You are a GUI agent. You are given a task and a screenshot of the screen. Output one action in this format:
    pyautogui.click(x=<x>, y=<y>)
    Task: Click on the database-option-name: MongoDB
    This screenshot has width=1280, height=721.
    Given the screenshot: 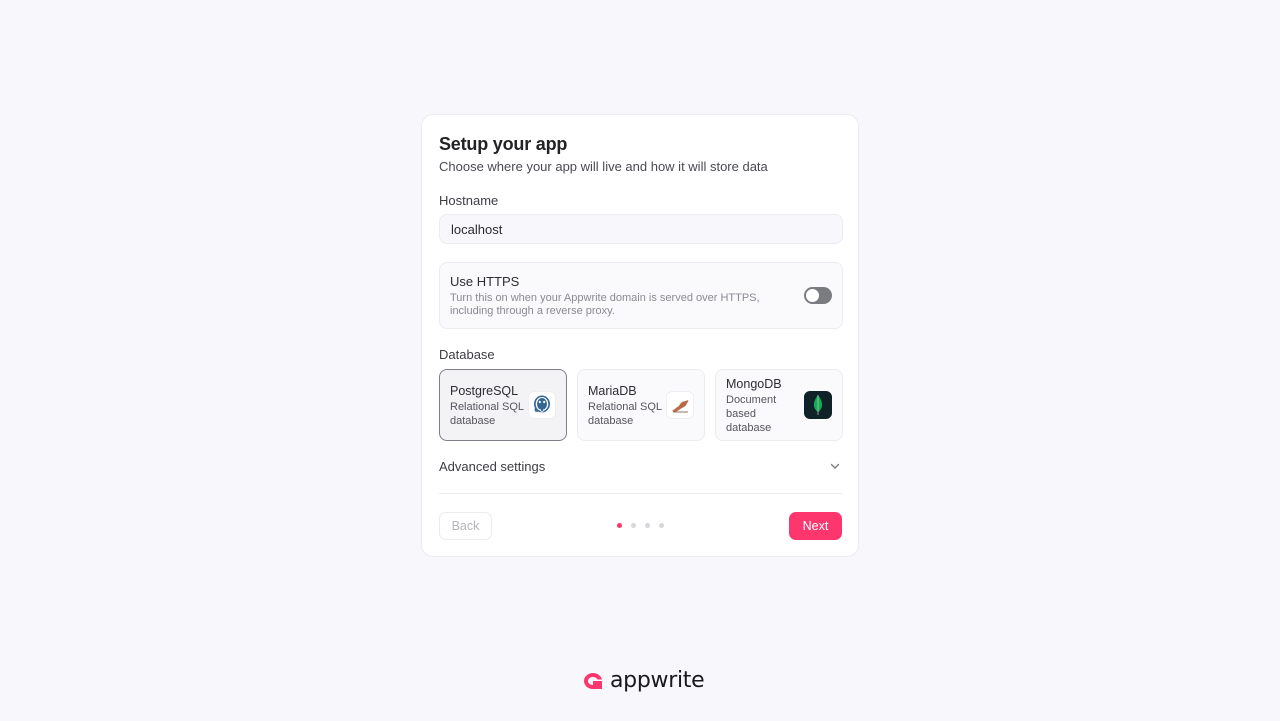 What is the action you would take?
    pyautogui.click(x=754, y=384)
    